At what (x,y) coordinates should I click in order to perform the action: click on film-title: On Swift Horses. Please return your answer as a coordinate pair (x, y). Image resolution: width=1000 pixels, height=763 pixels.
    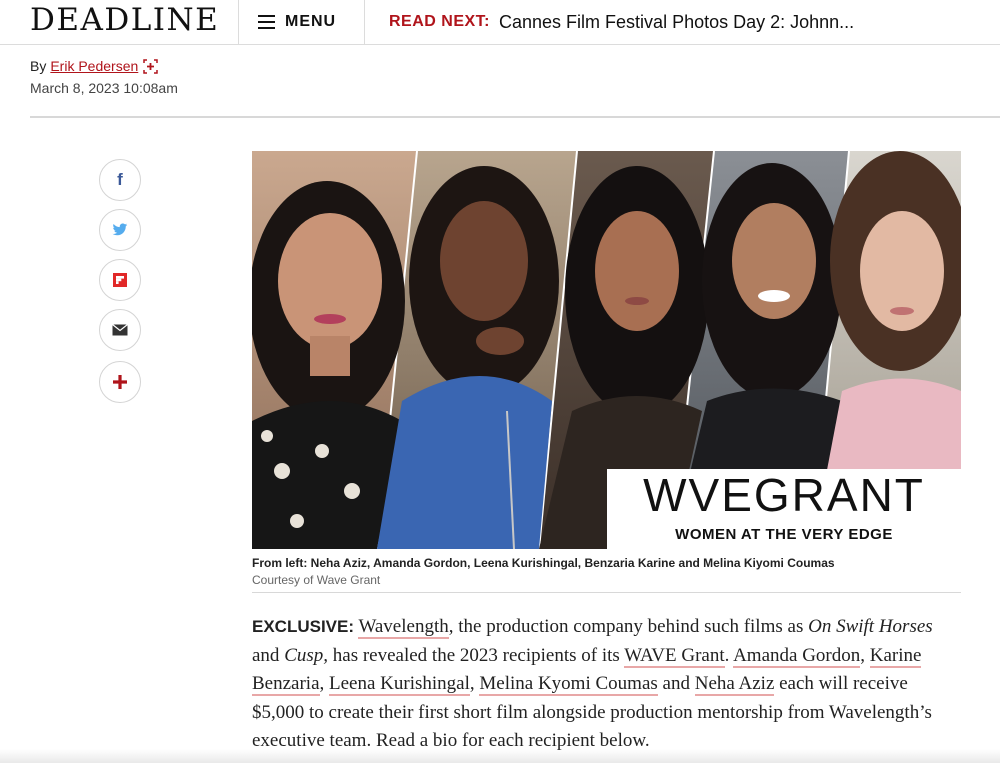
    Looking at the image, I should click on (870, 626).